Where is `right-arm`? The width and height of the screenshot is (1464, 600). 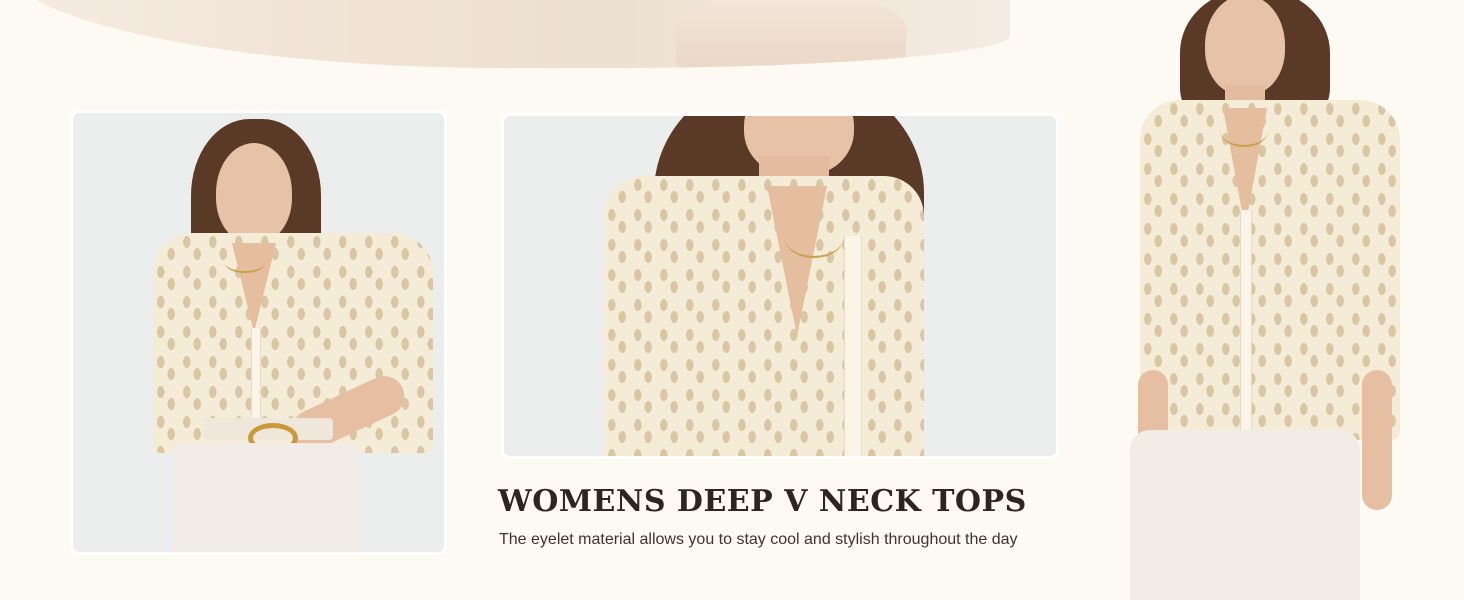 right-arm is located at coordinates (1377, 440).